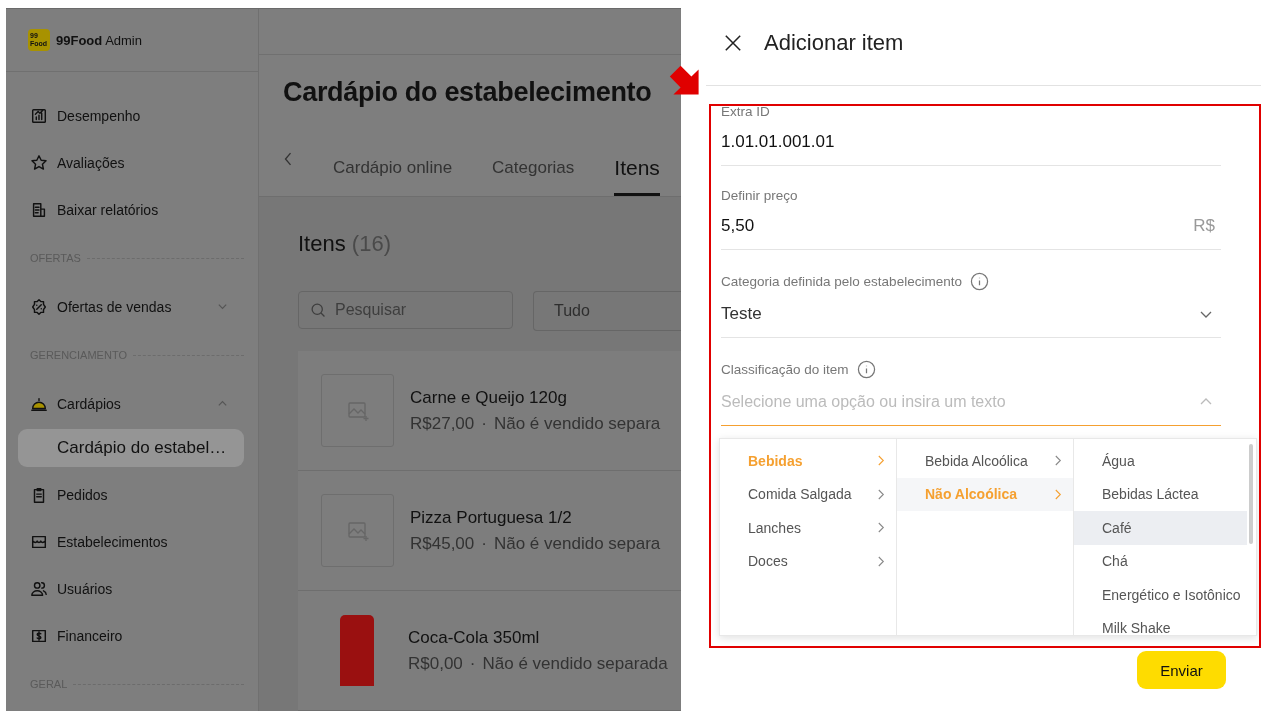  What do you see at coordinates (841, 281) in the screenshot?
I see `field-label: Categoria definida pelo estabelecimento` at bounding box center [841, 281].